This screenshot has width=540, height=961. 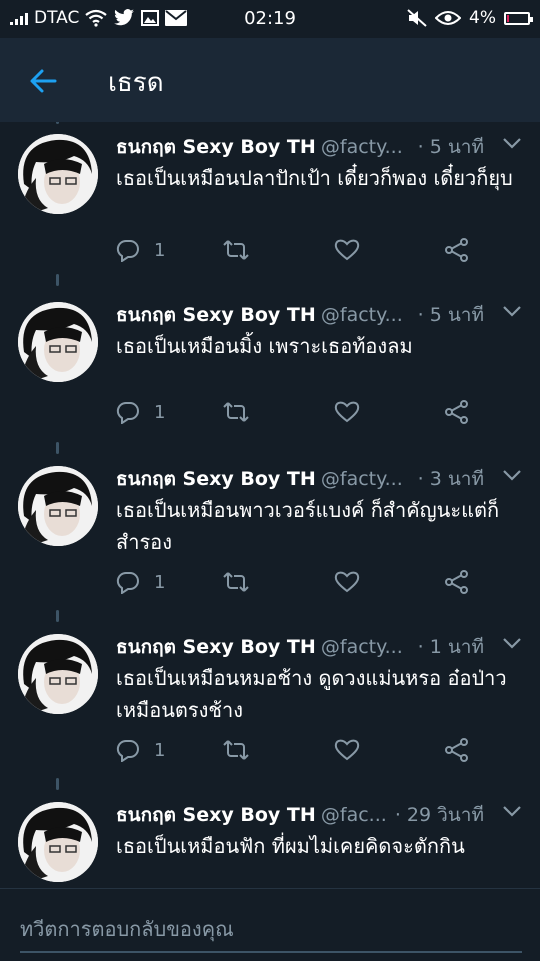 What do you see at coordinates (518, 18) in the screenshot?
I see `battery-icon` at bounding box center [518, 18].